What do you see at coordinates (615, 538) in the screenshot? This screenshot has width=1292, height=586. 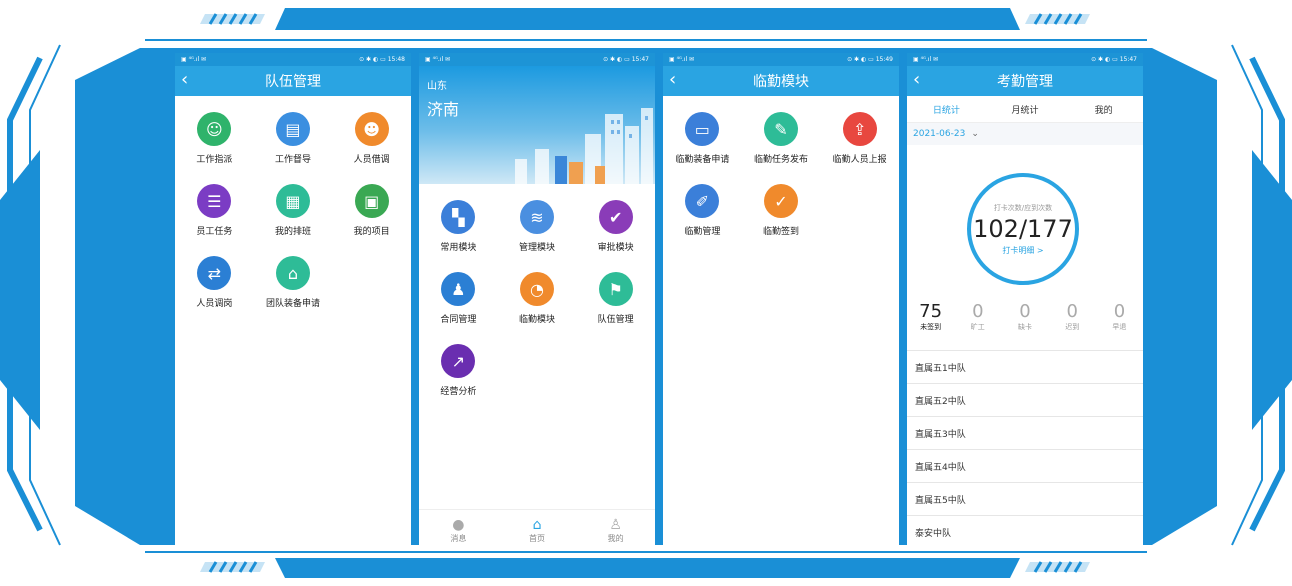 I see `tab-label: 我的` at bounding box center [615, 538].